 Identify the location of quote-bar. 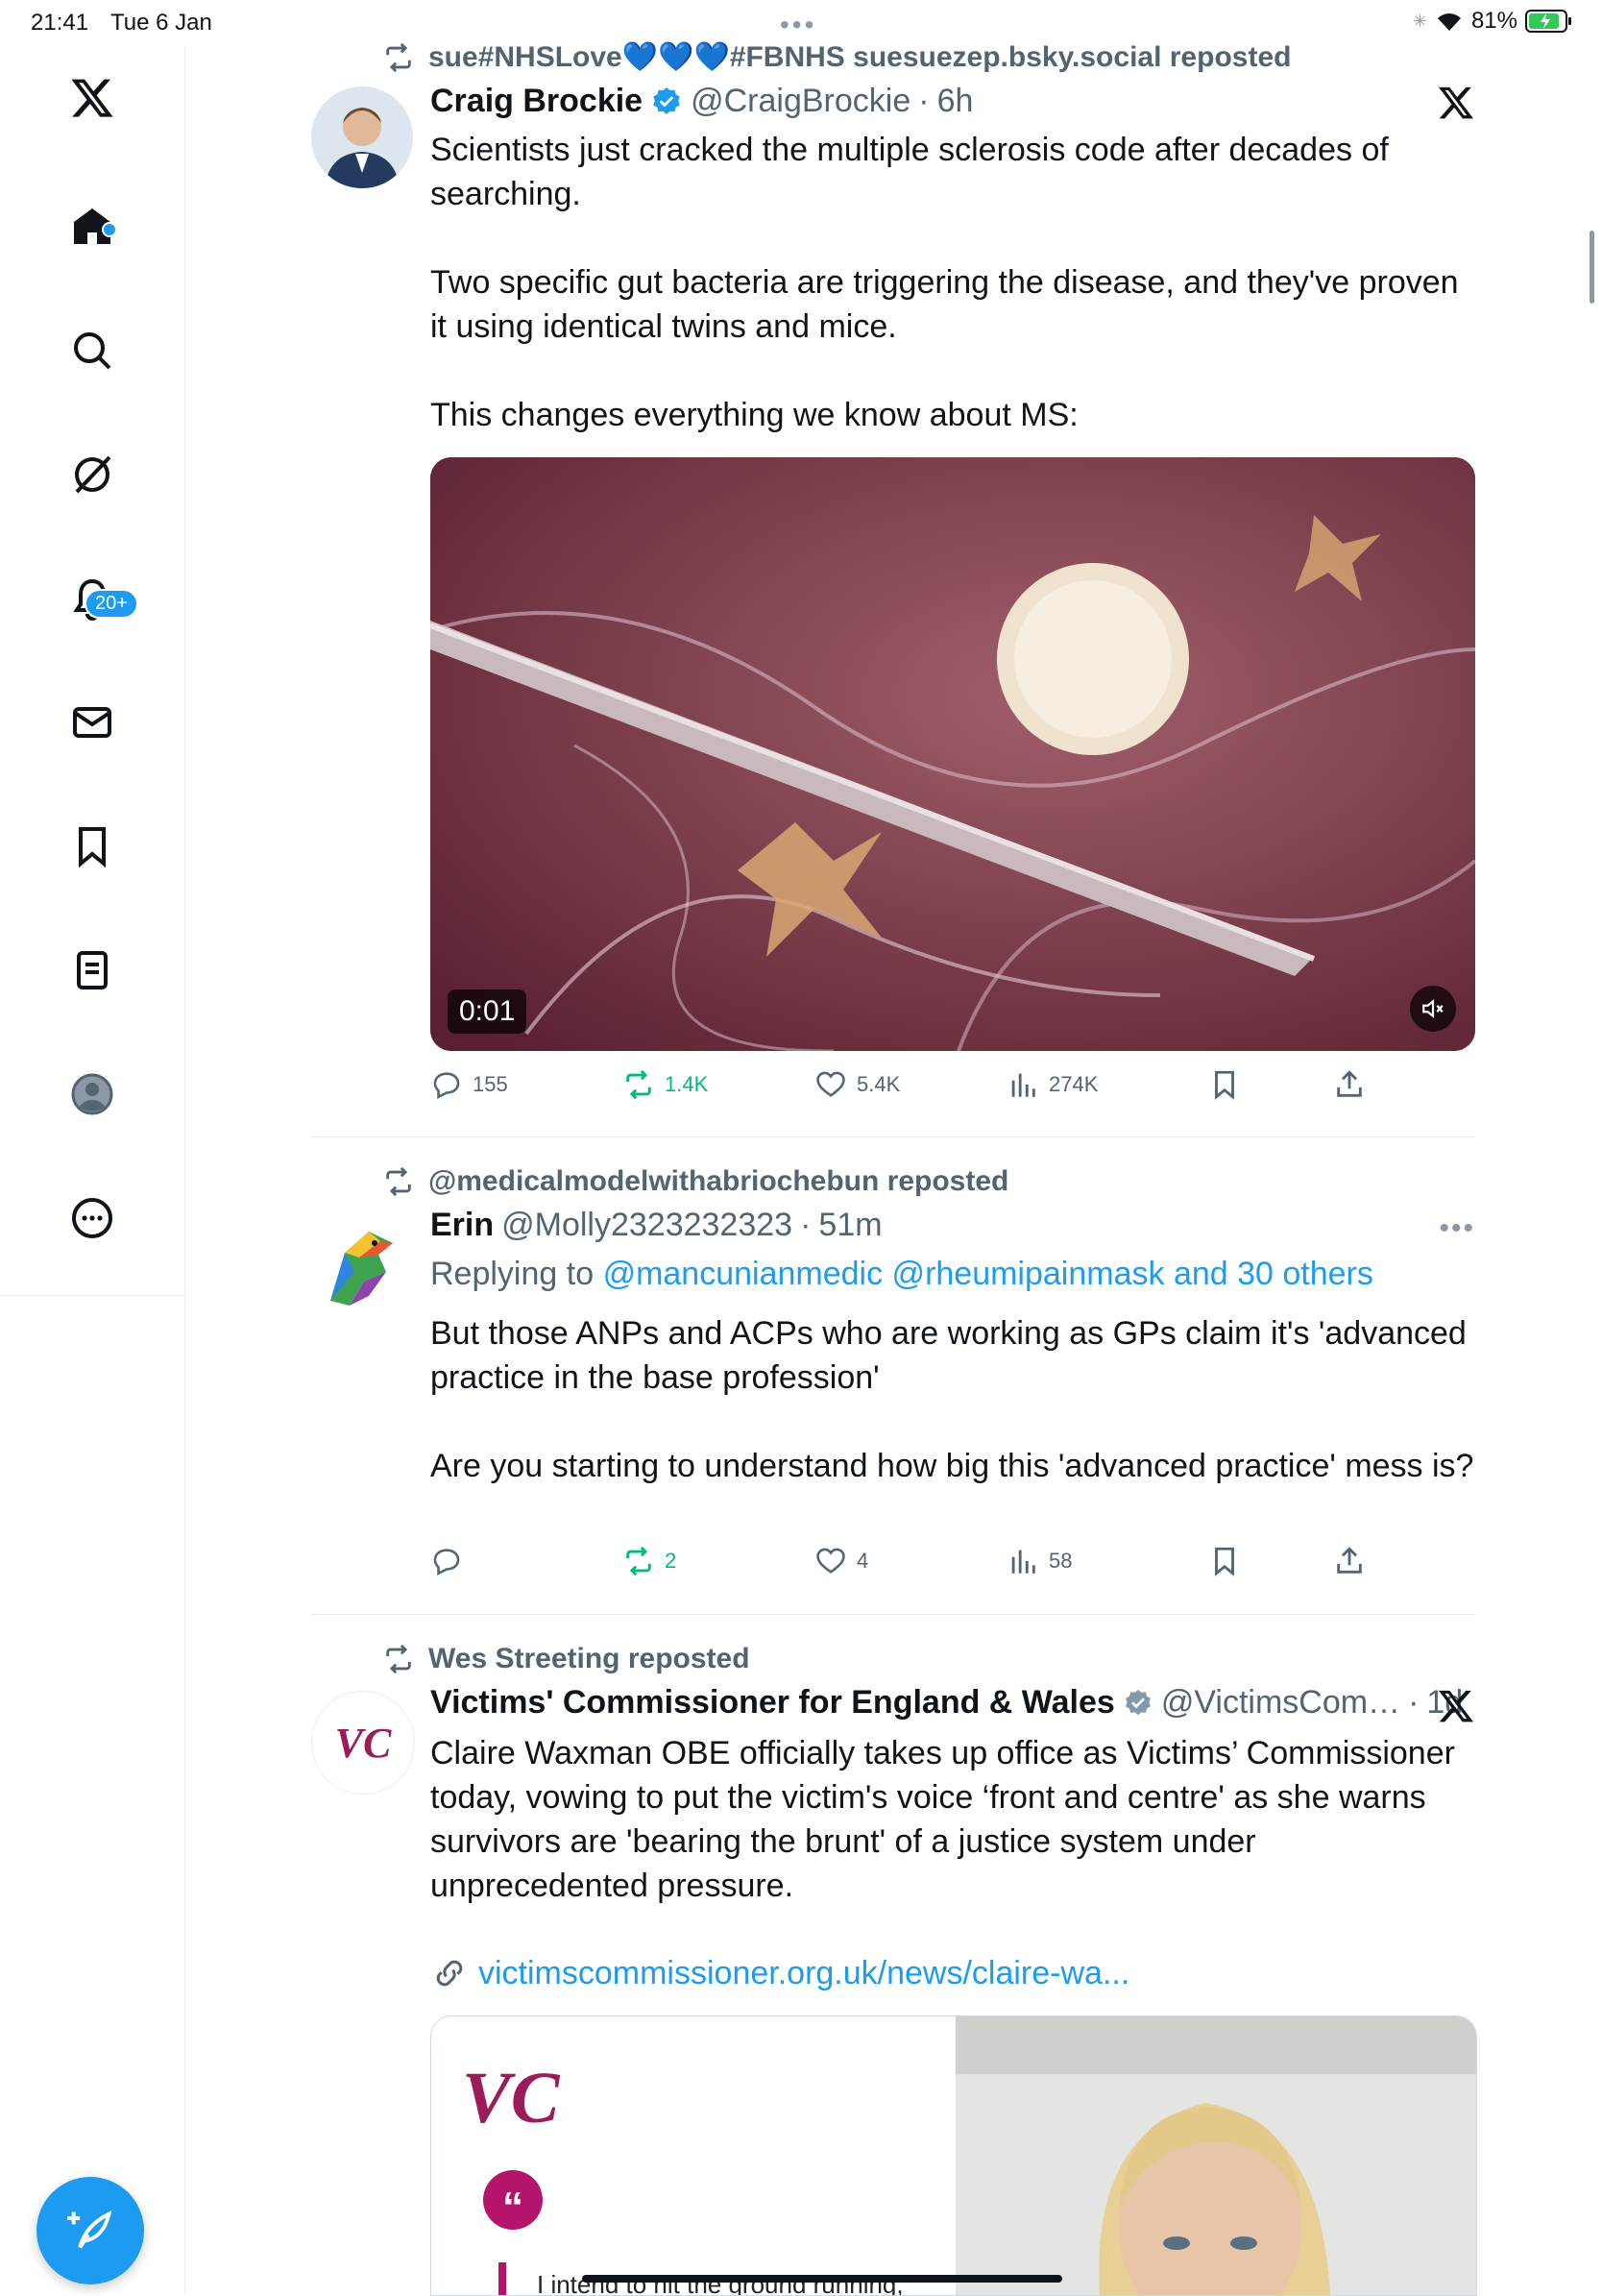
(502, 2278).